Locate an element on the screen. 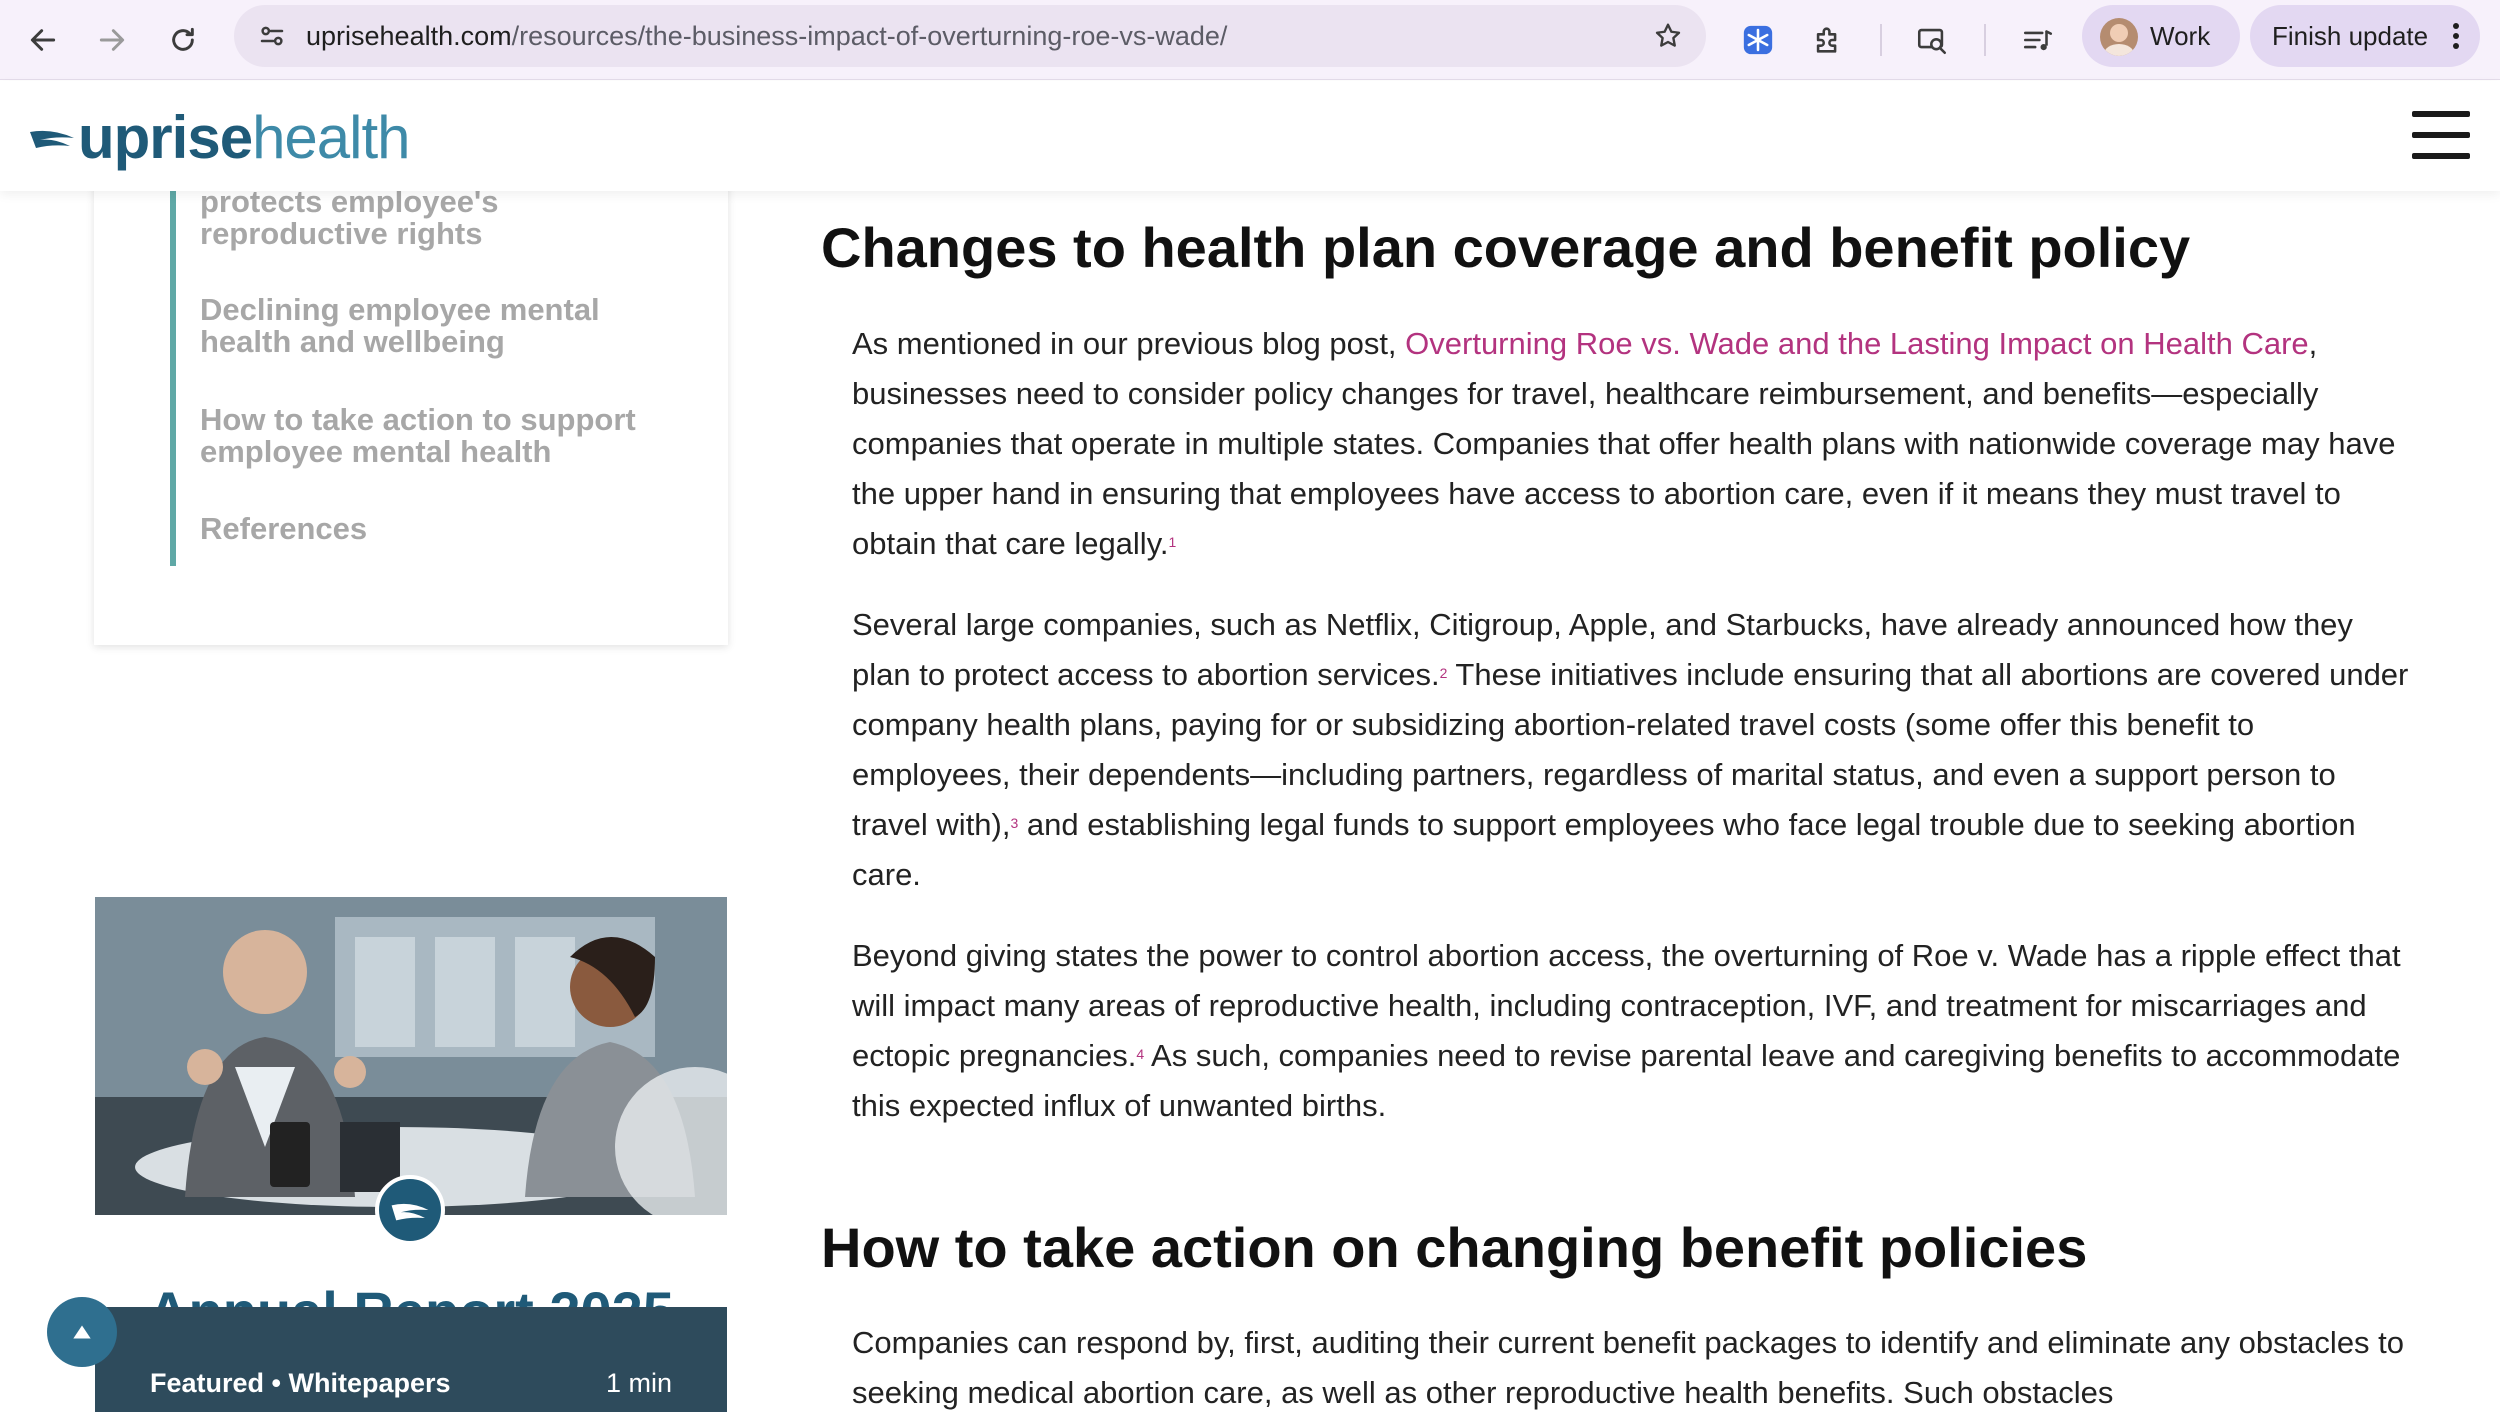 The image size is (2500, 1412). logo-wing-icon is located at coordinates (52, 139).